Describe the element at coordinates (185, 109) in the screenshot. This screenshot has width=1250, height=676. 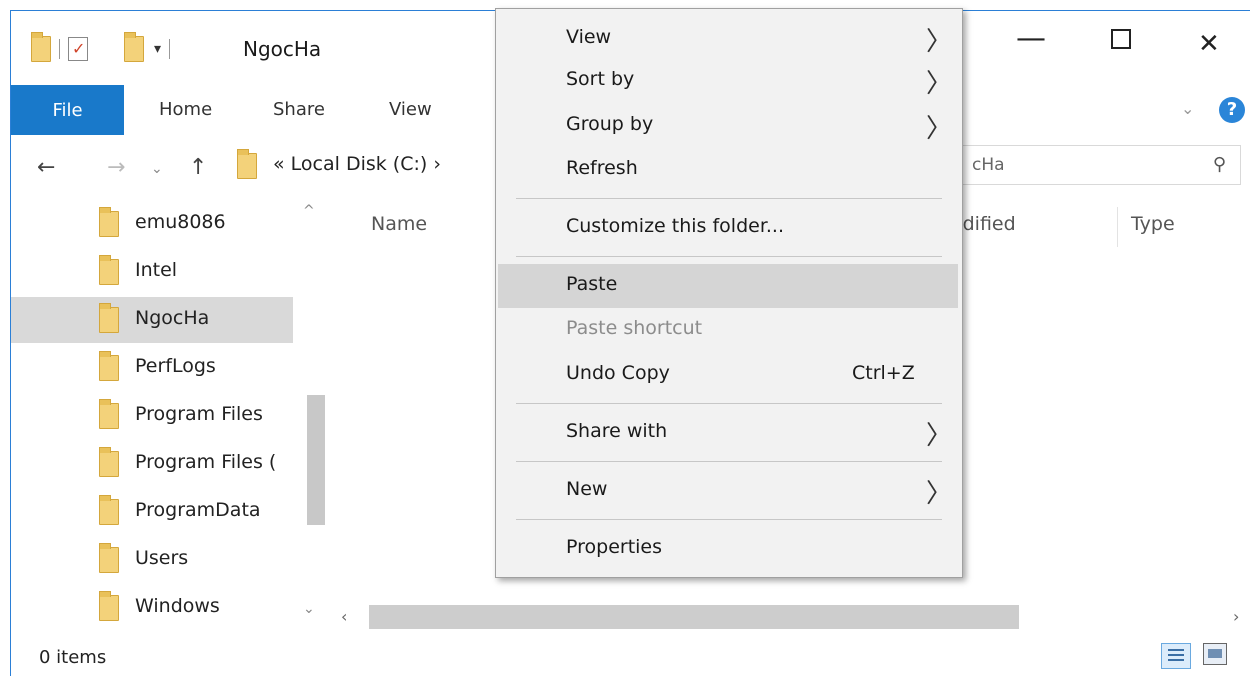
I see `tab-home: Home` at that location.